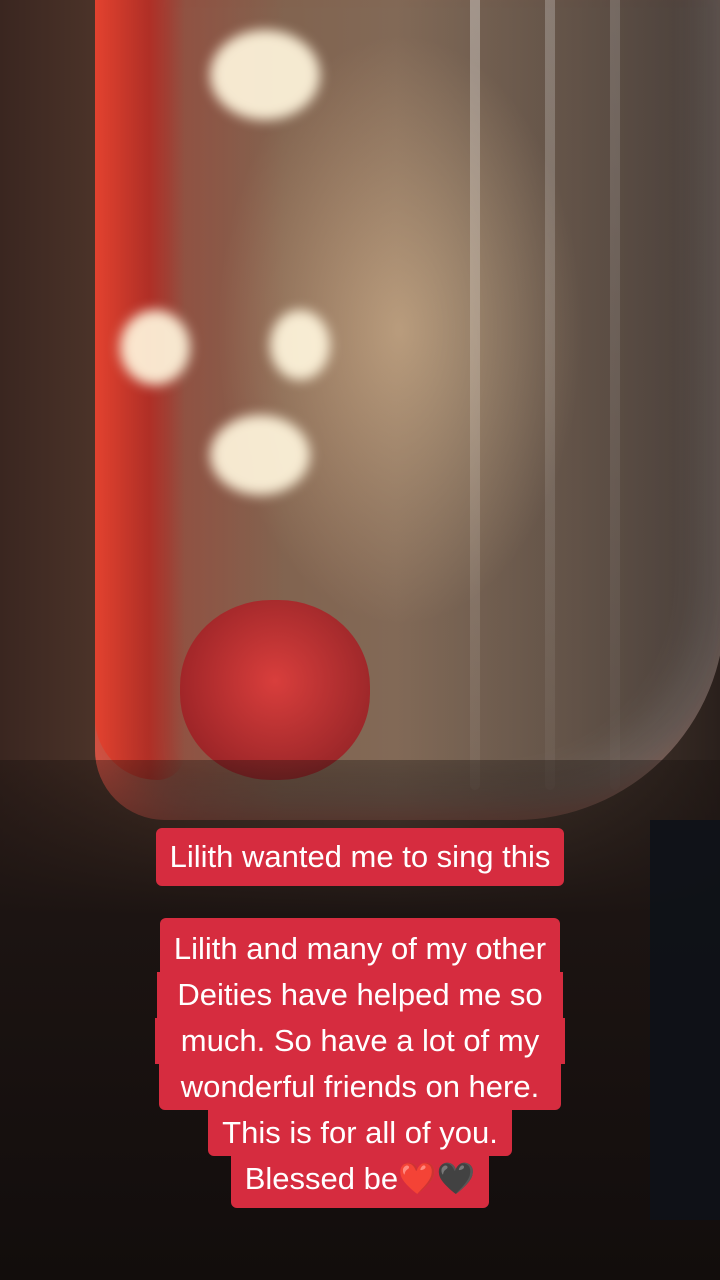 The image size is (720, 1280). Describe the element at coordinates (360, 1087) in the screenshot. I see `caption-line: wonderful friends on here.` at that location.